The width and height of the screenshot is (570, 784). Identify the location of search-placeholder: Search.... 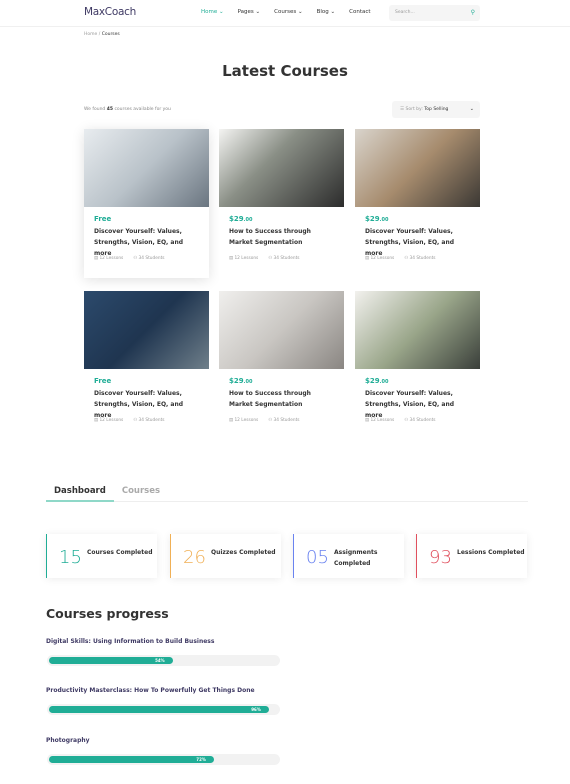
(405, 12).